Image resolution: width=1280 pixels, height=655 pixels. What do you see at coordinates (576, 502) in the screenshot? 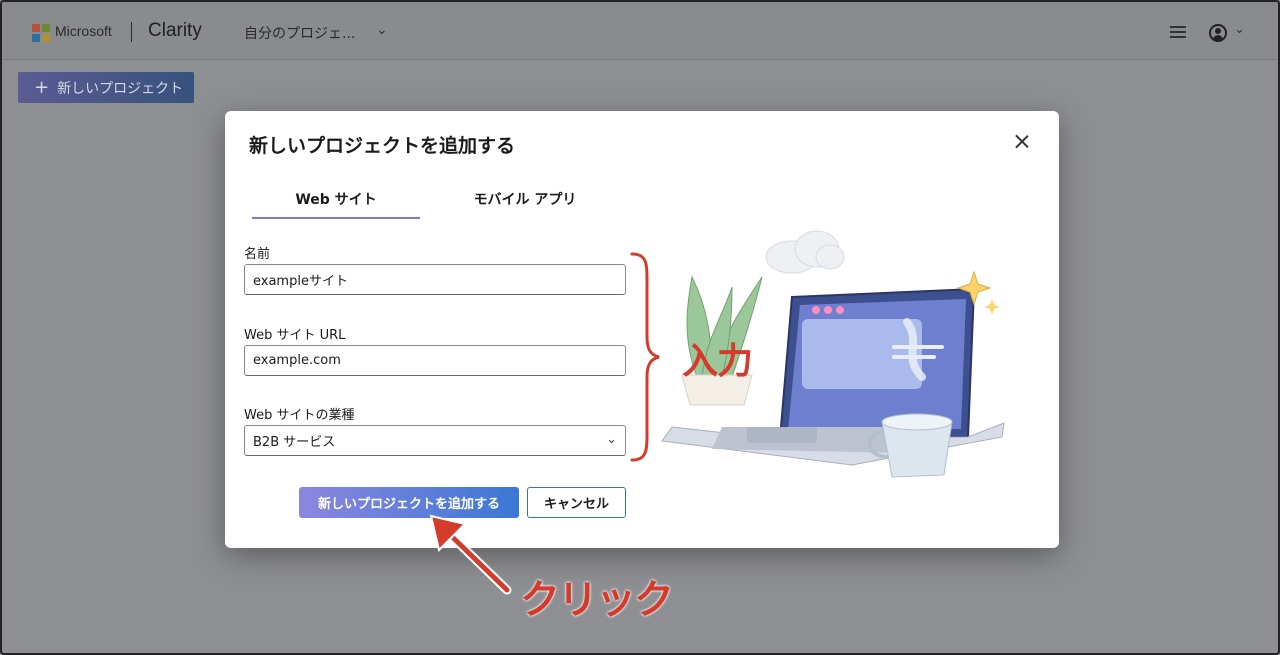
I see `cancel-button: キャンセル` at bounding box center [576, 502].